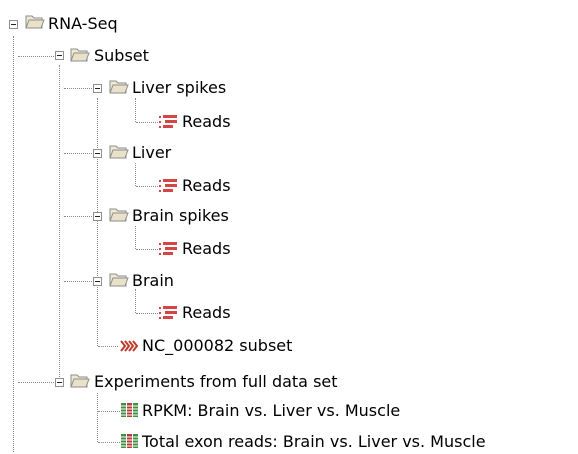 Image resolution: width=578 pixels, height=454 pixels. I want to click on tree-node-brain-spikes-reads: Reads, so click(206, 249).